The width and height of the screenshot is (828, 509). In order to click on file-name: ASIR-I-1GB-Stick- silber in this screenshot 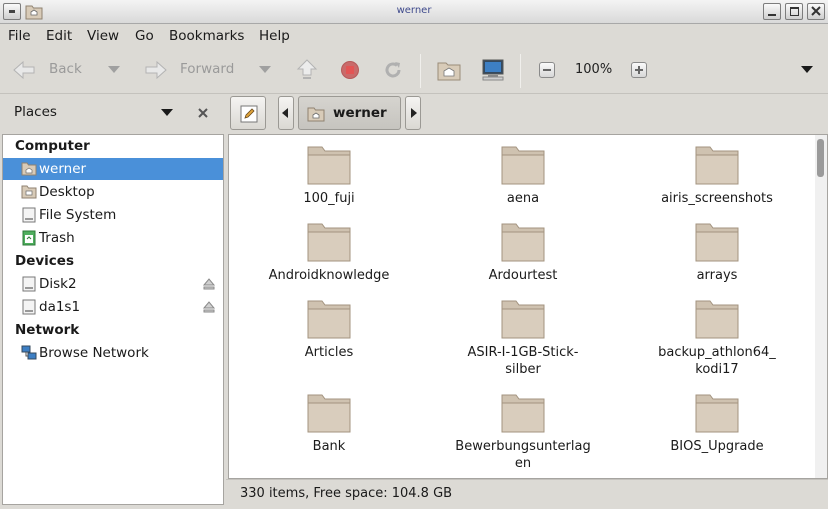, I will do `click(523, 361)`.